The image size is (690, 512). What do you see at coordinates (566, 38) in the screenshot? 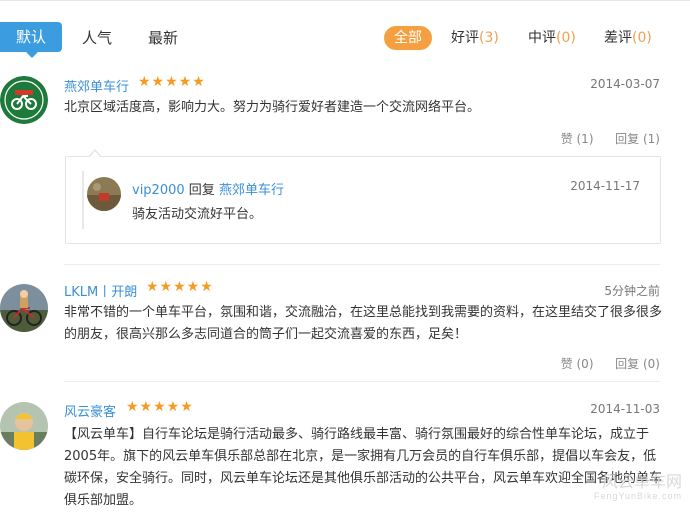
I see `filter-mid-count: (0)` at bounding box center [566, 38].